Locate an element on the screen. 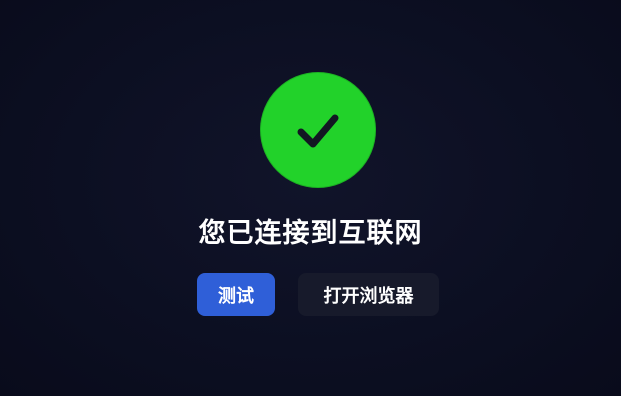 The width and height of the screenshot is (621, 396). check-icon is located at coordinates (318, 130).